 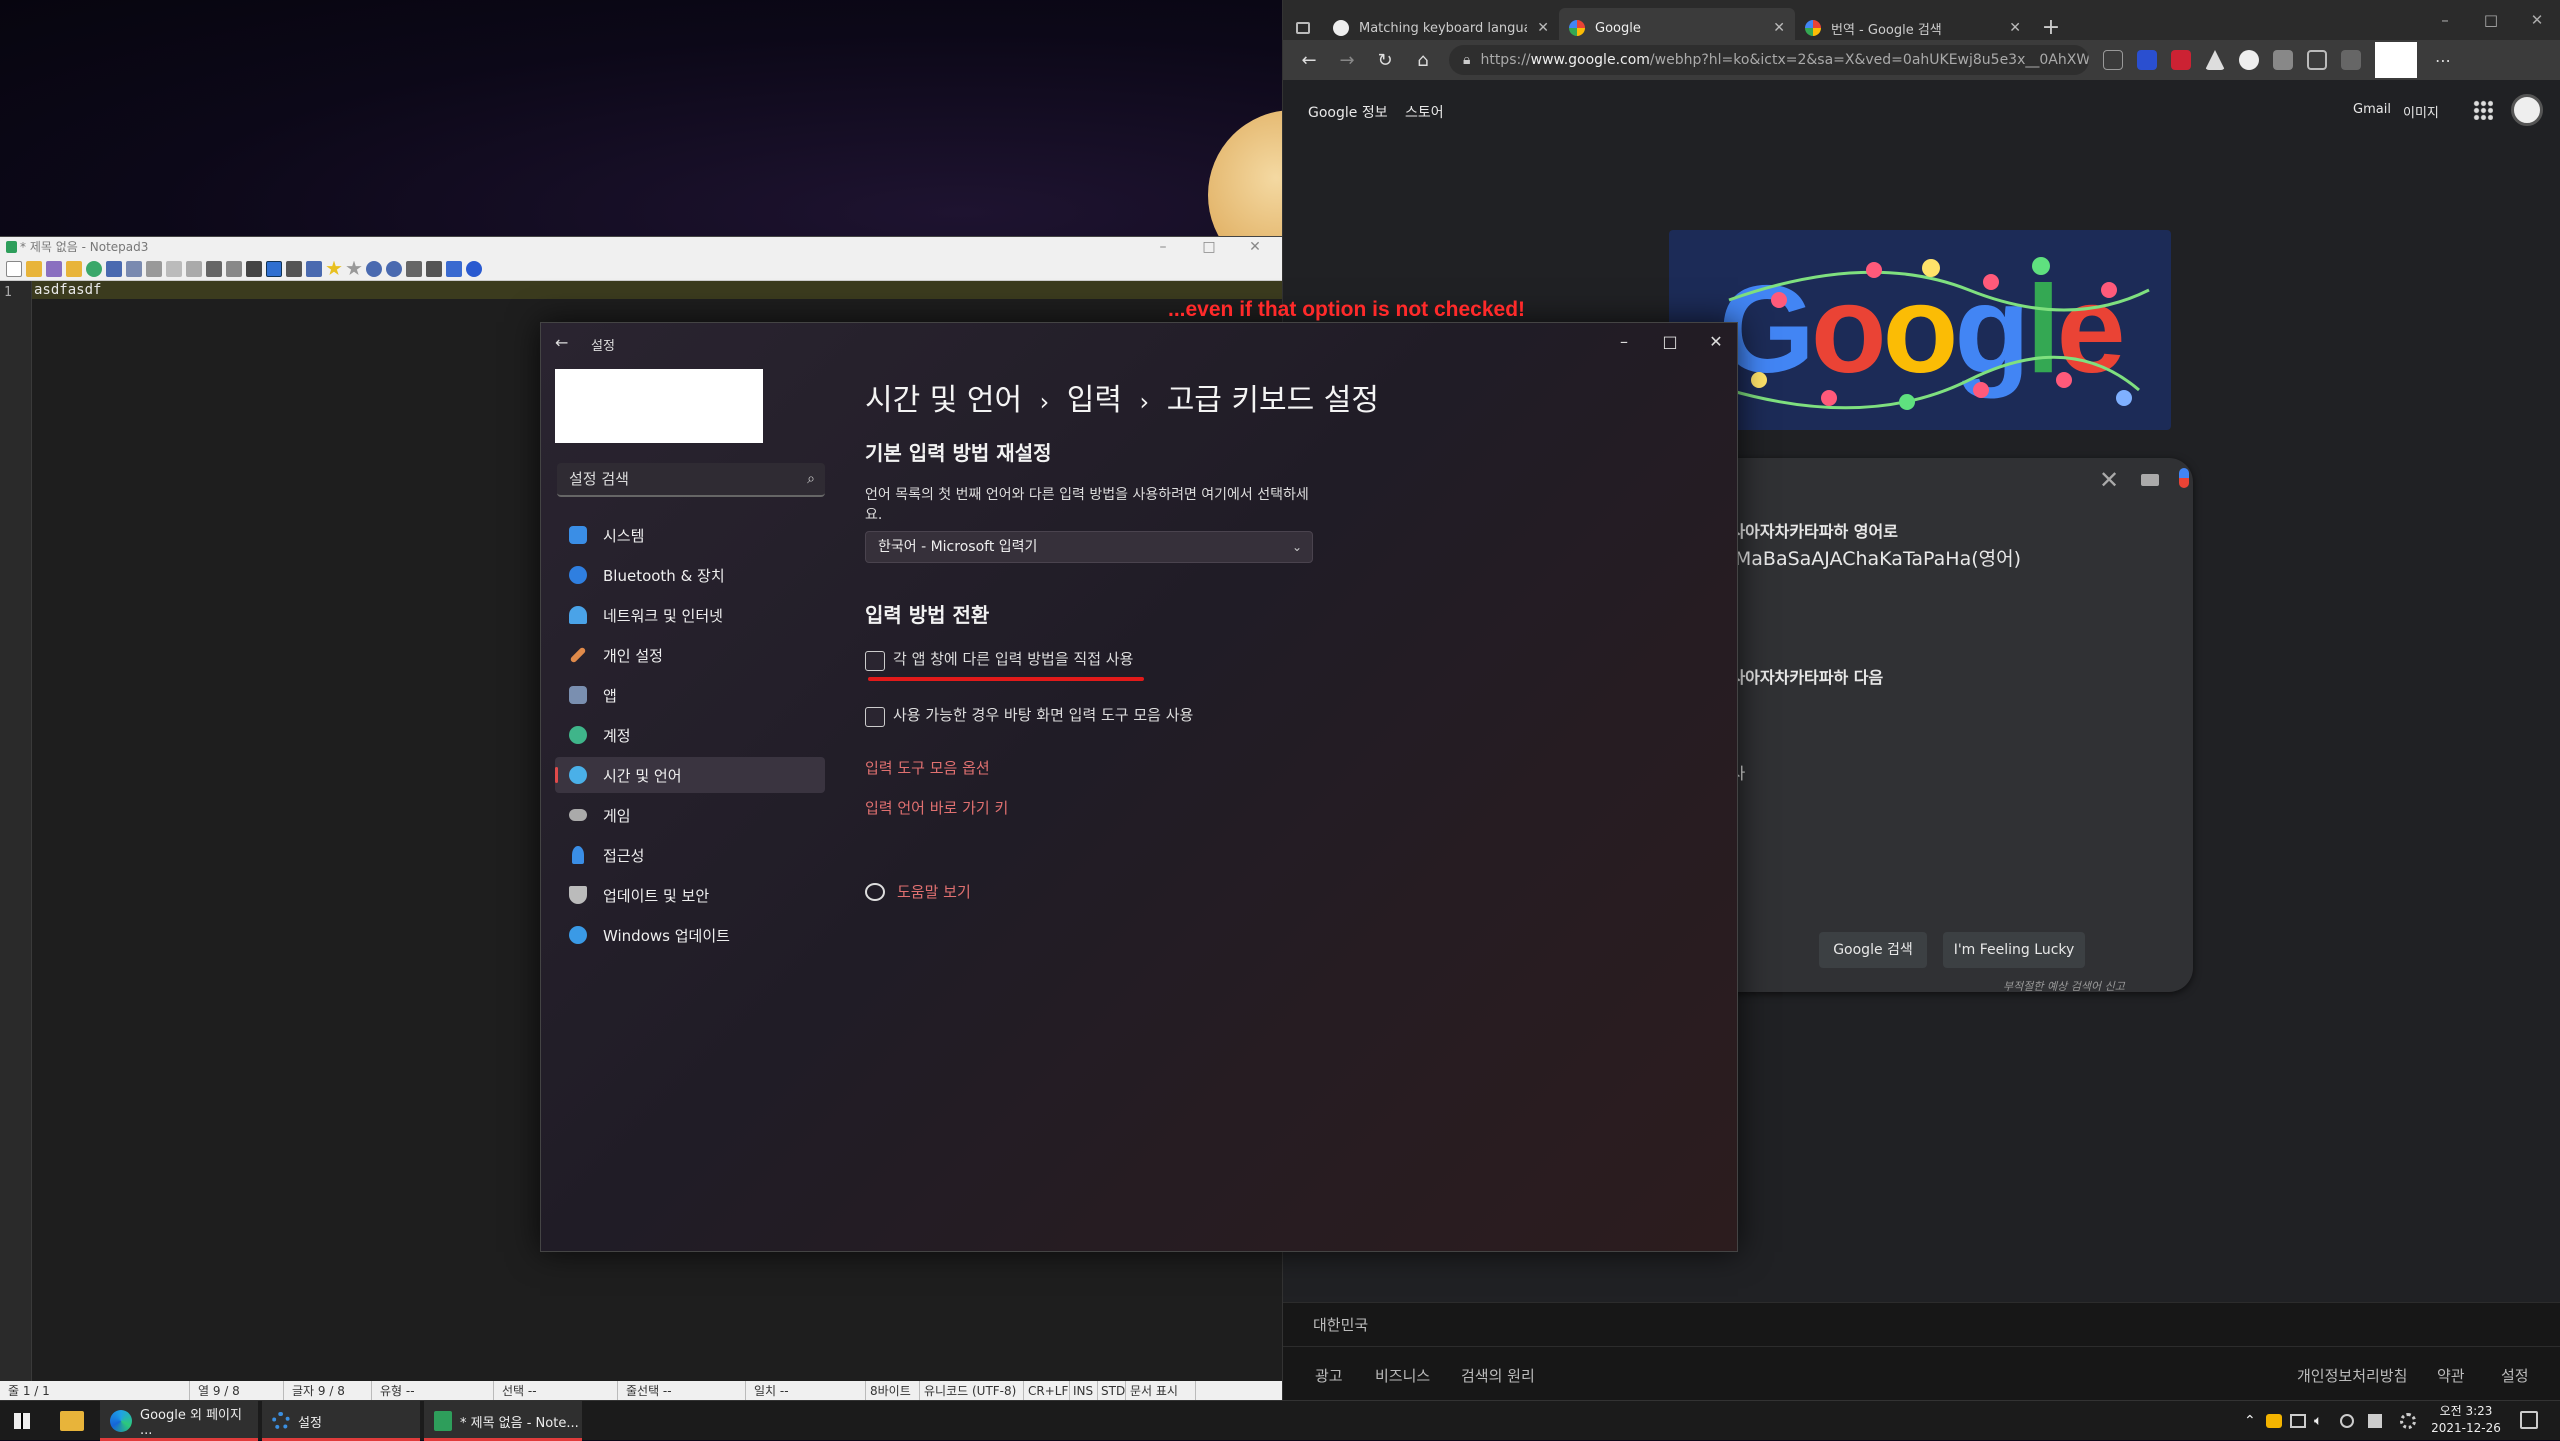 I want to click on file-explorer-icon, so click(x=72, y=1421).